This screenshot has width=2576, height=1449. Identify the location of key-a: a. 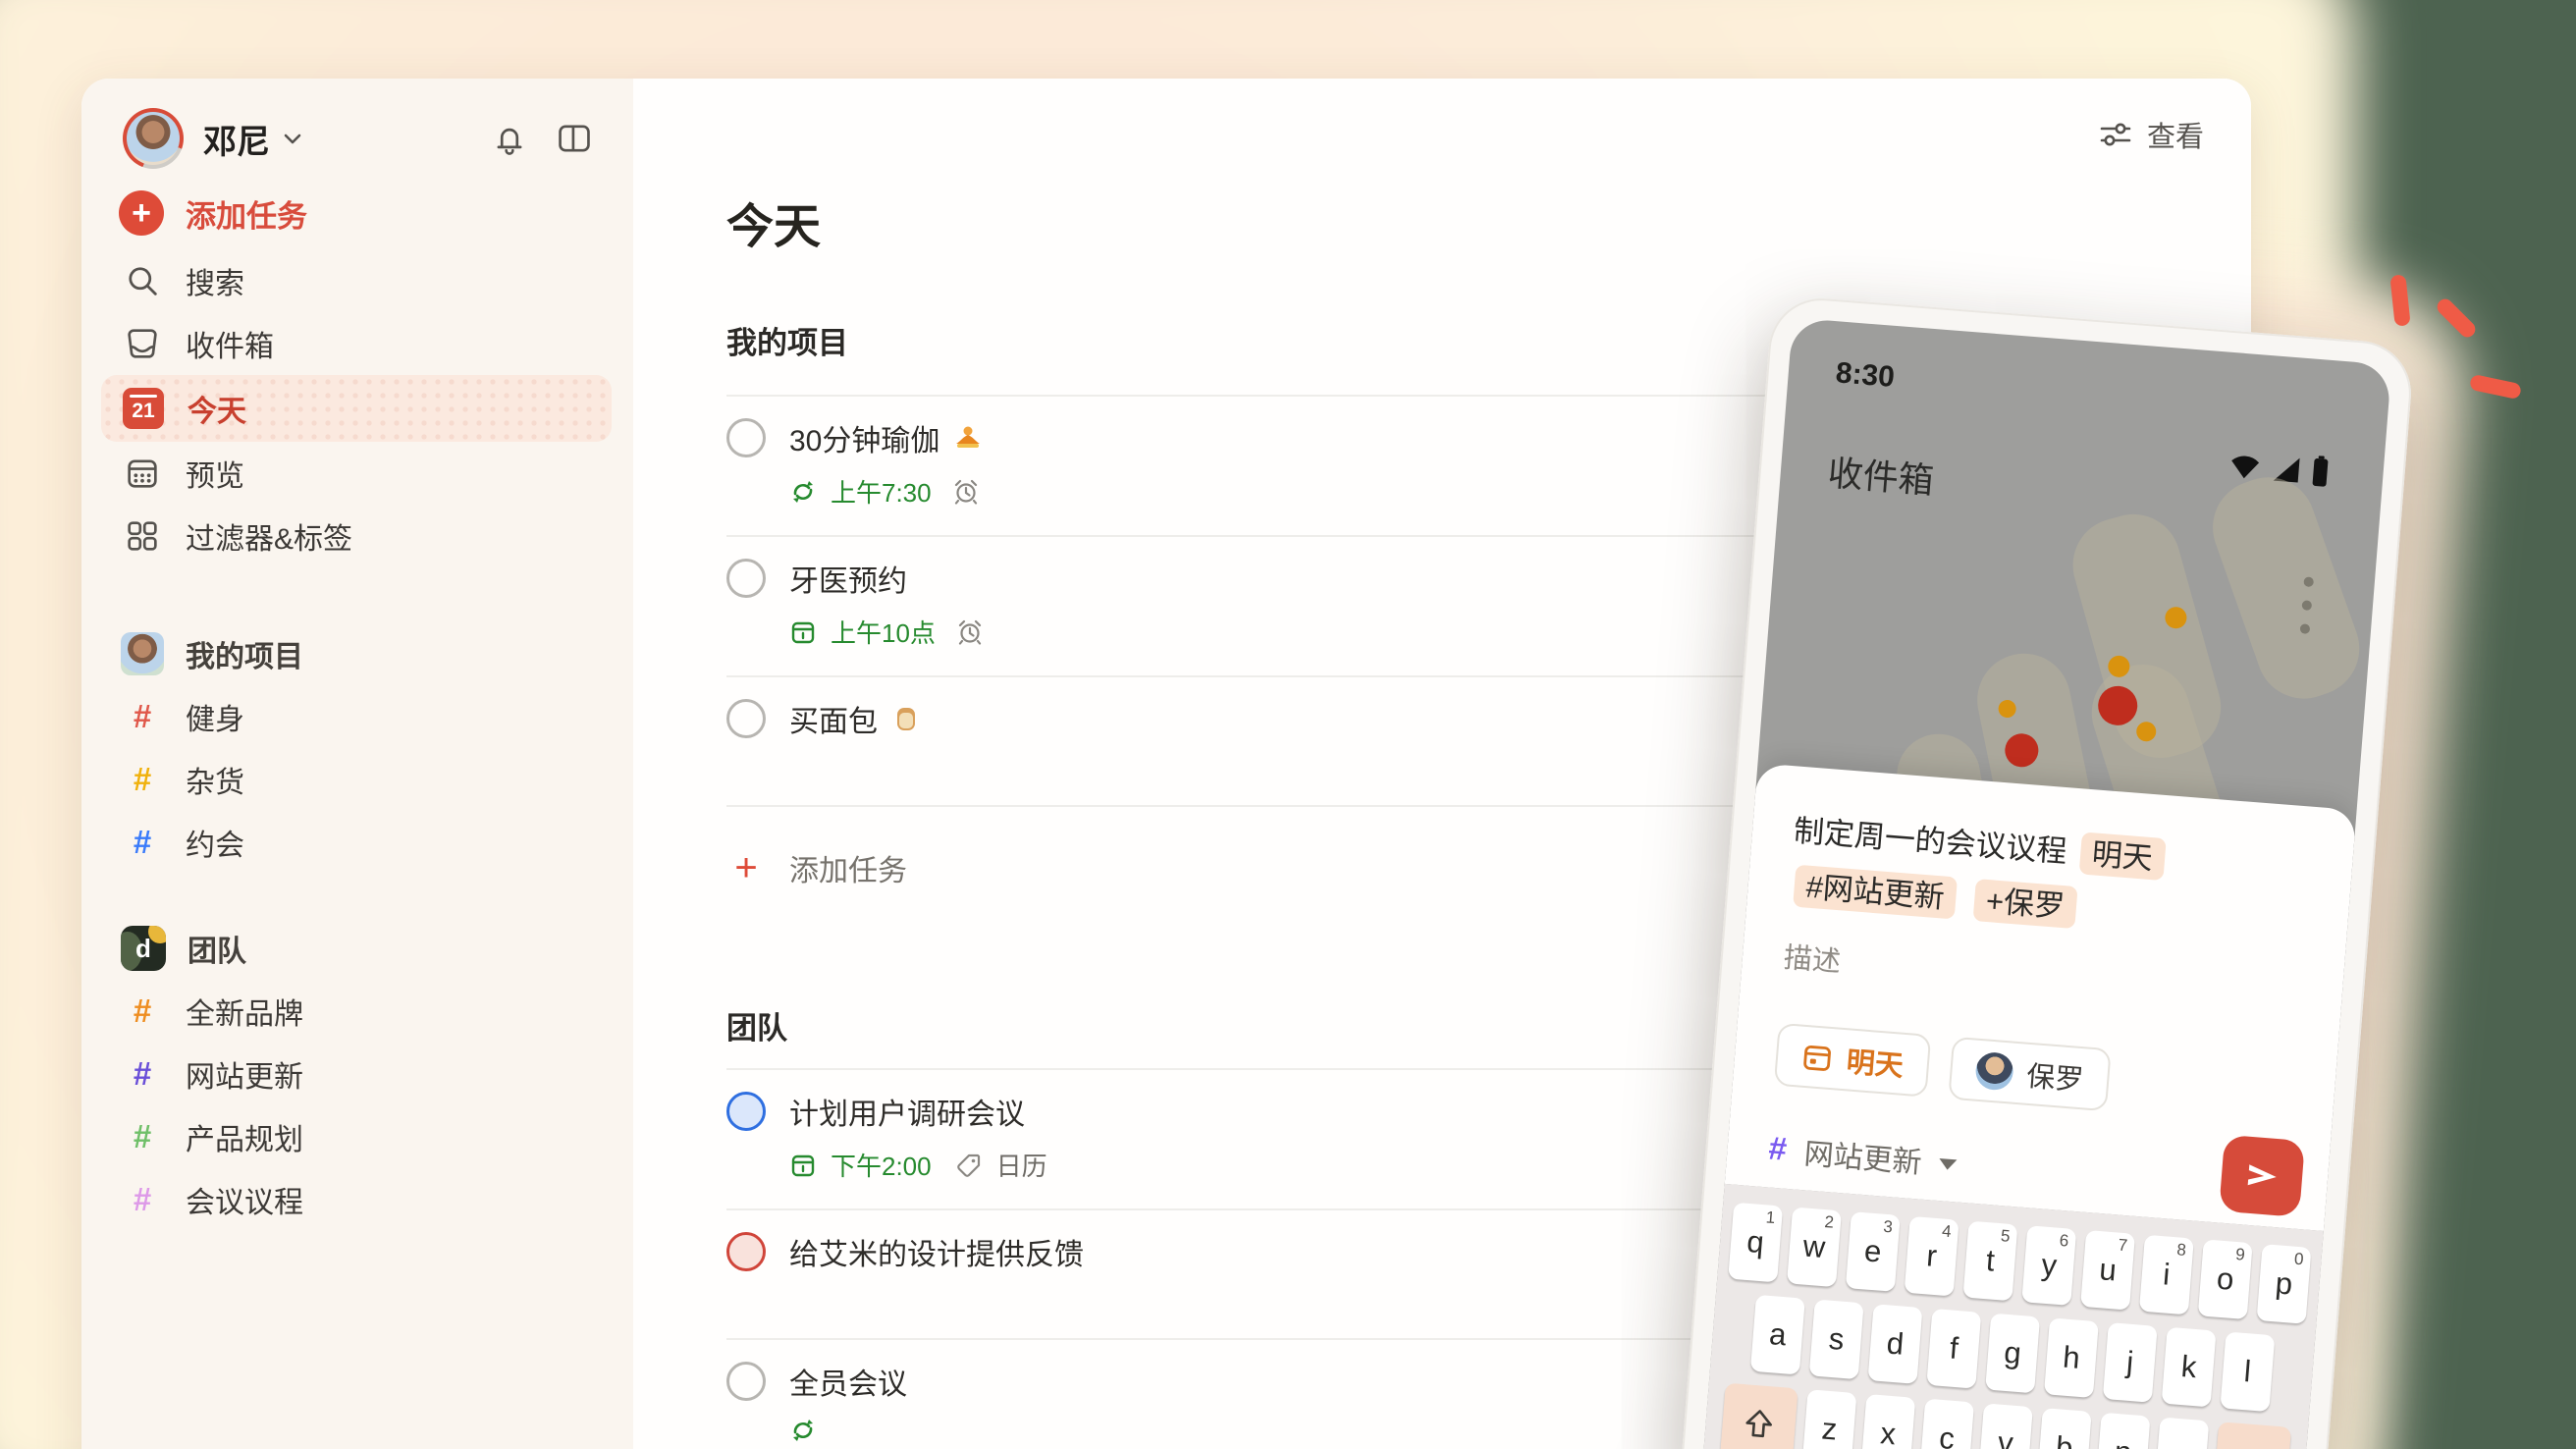
(1777, 1334).